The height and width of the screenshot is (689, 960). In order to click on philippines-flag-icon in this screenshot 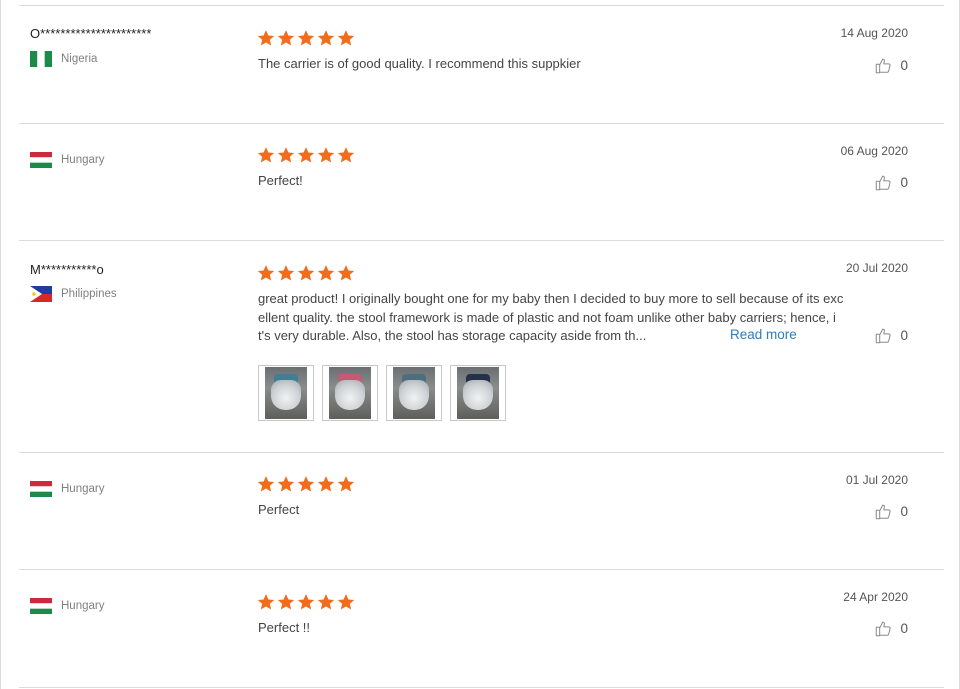, I will do `click(41, 294)`.